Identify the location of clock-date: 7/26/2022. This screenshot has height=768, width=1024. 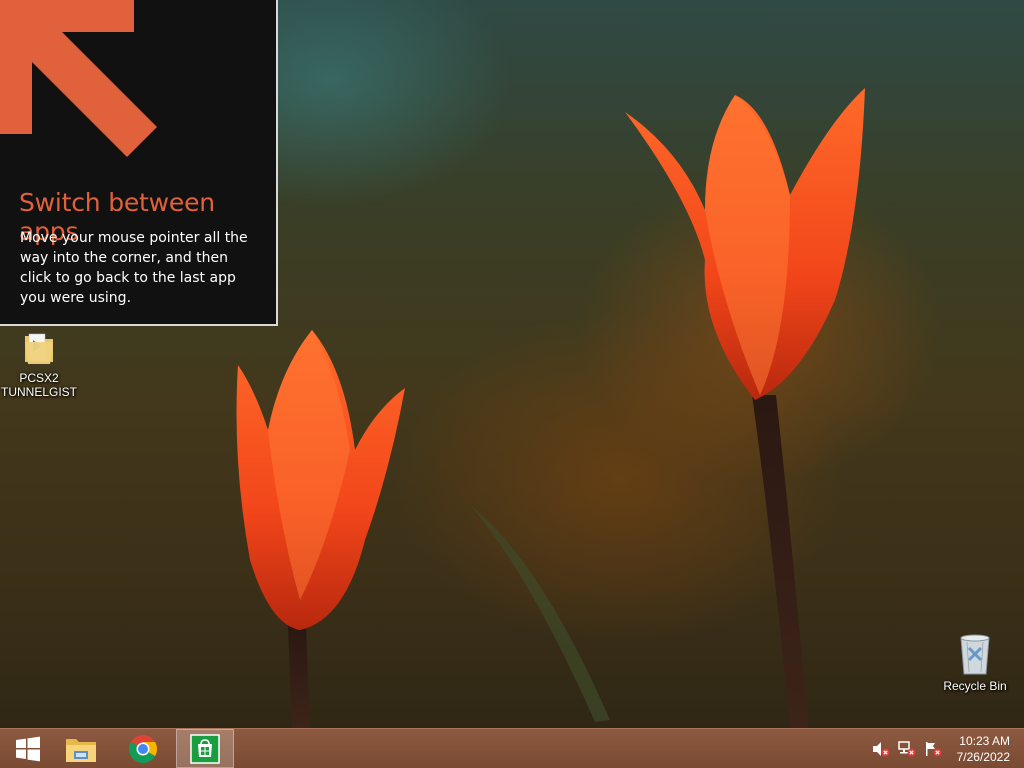
(983, 757).